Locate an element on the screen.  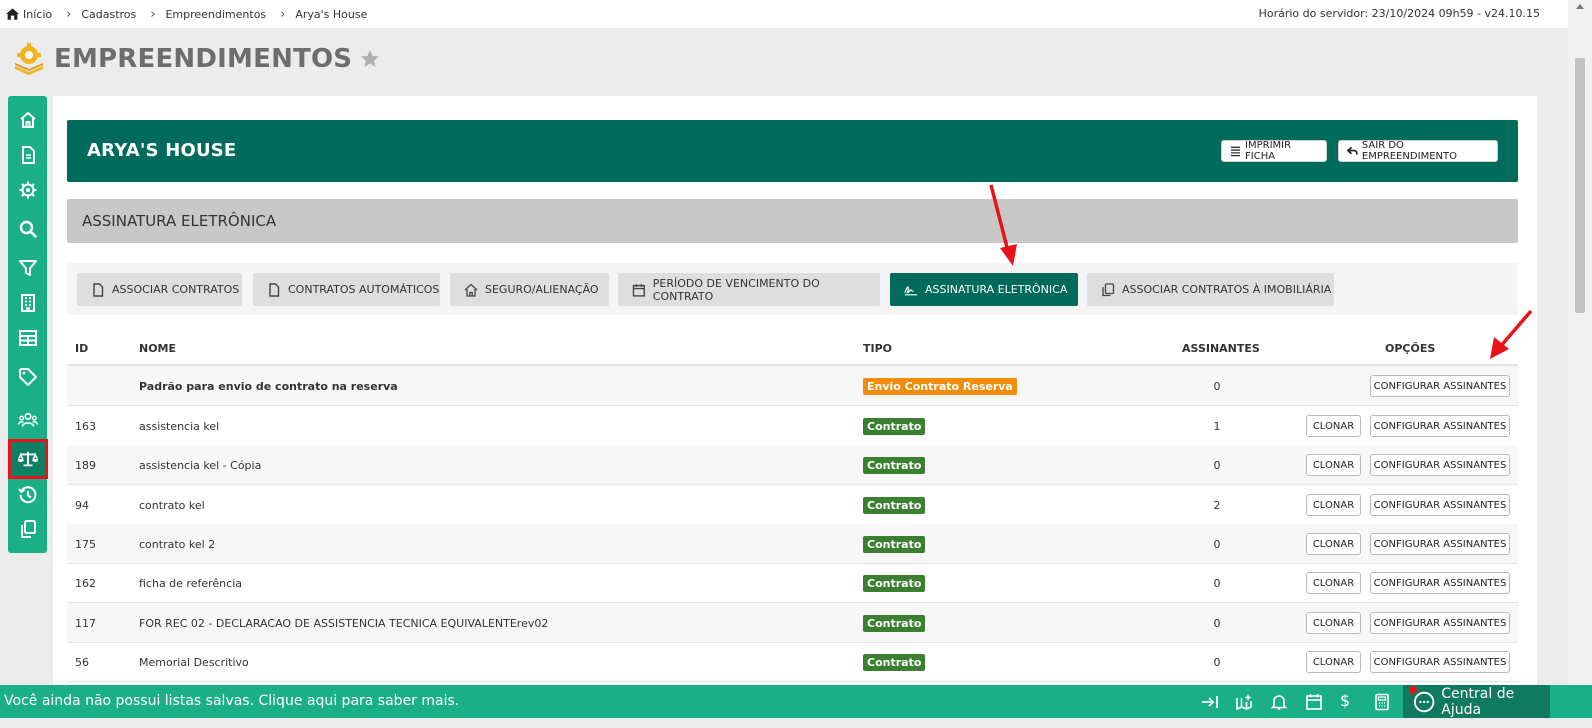
sidebar-item-filter is located at coordinates (27, 268).